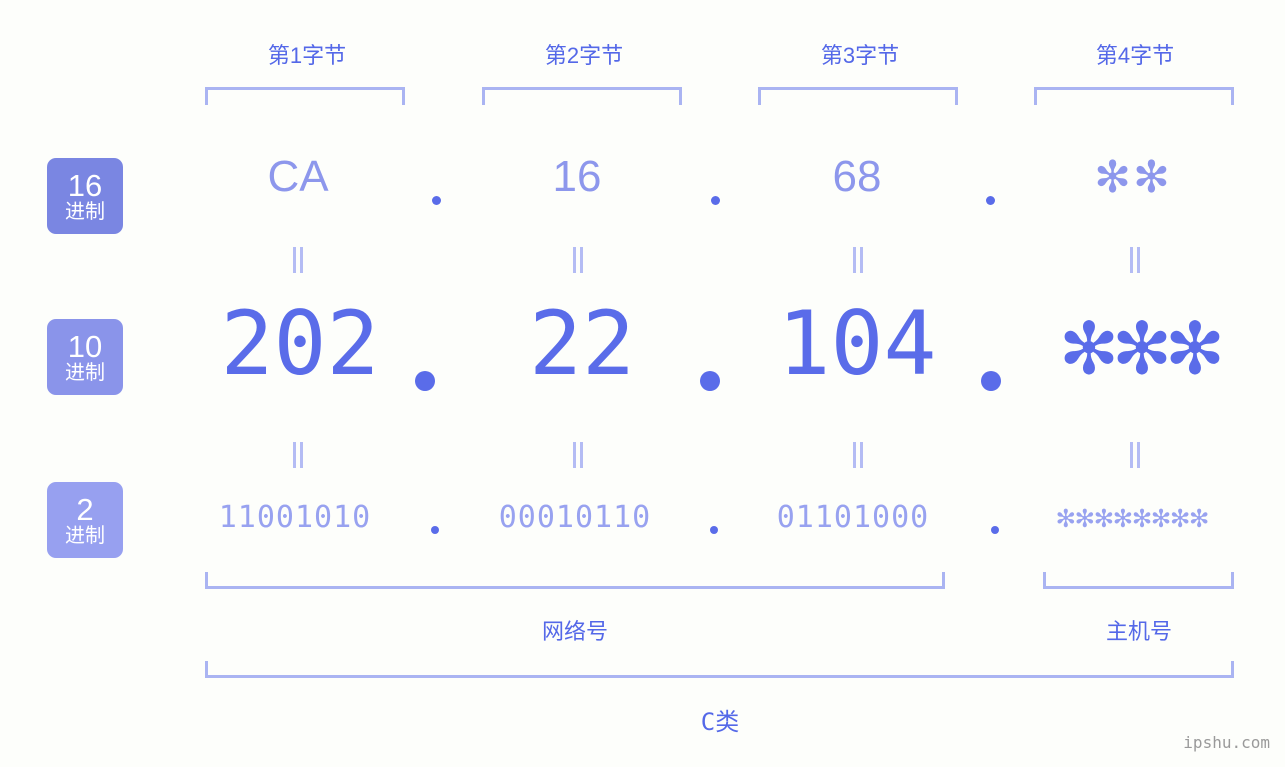  I want to click on byte-header-label-1: 第1字节, so click(307, 55).